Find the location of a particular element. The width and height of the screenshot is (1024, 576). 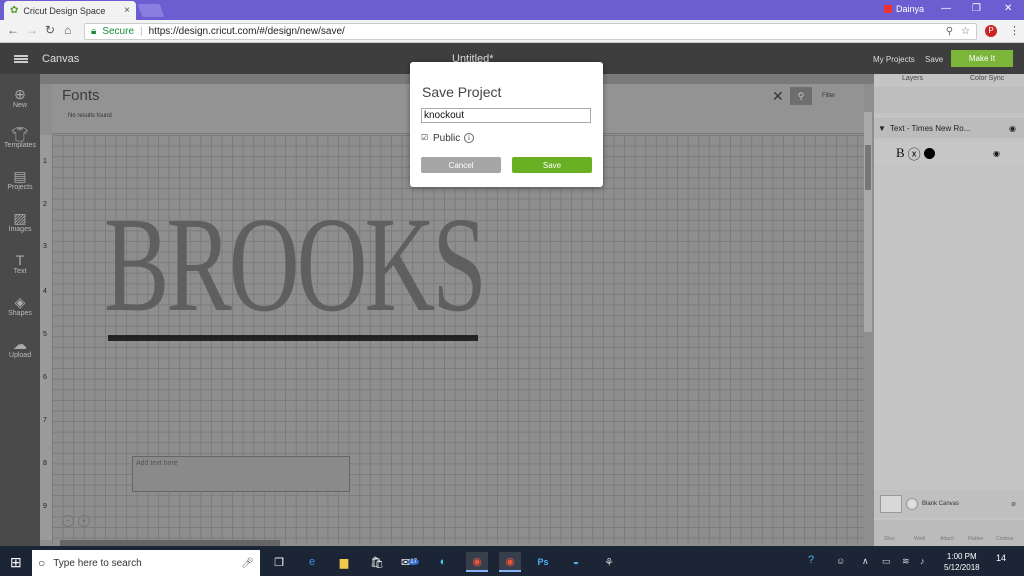

collapse-arrow-icon: ▼ is located at coordinates (882, 128).